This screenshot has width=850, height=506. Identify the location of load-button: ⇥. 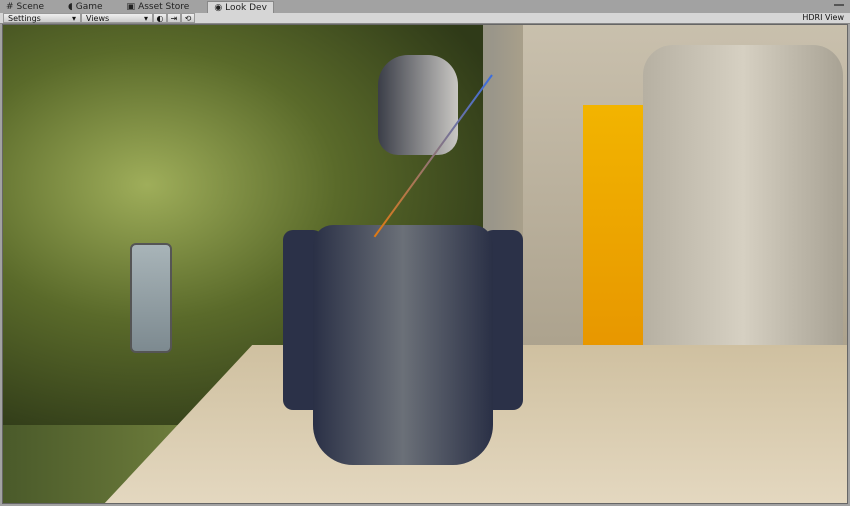
(174, 18).